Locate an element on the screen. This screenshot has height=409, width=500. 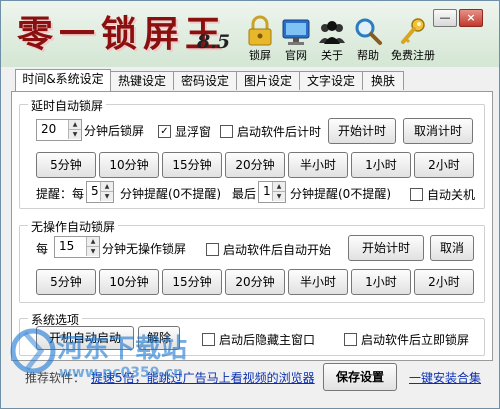
close-button: × is located at coordinates (471, 18).